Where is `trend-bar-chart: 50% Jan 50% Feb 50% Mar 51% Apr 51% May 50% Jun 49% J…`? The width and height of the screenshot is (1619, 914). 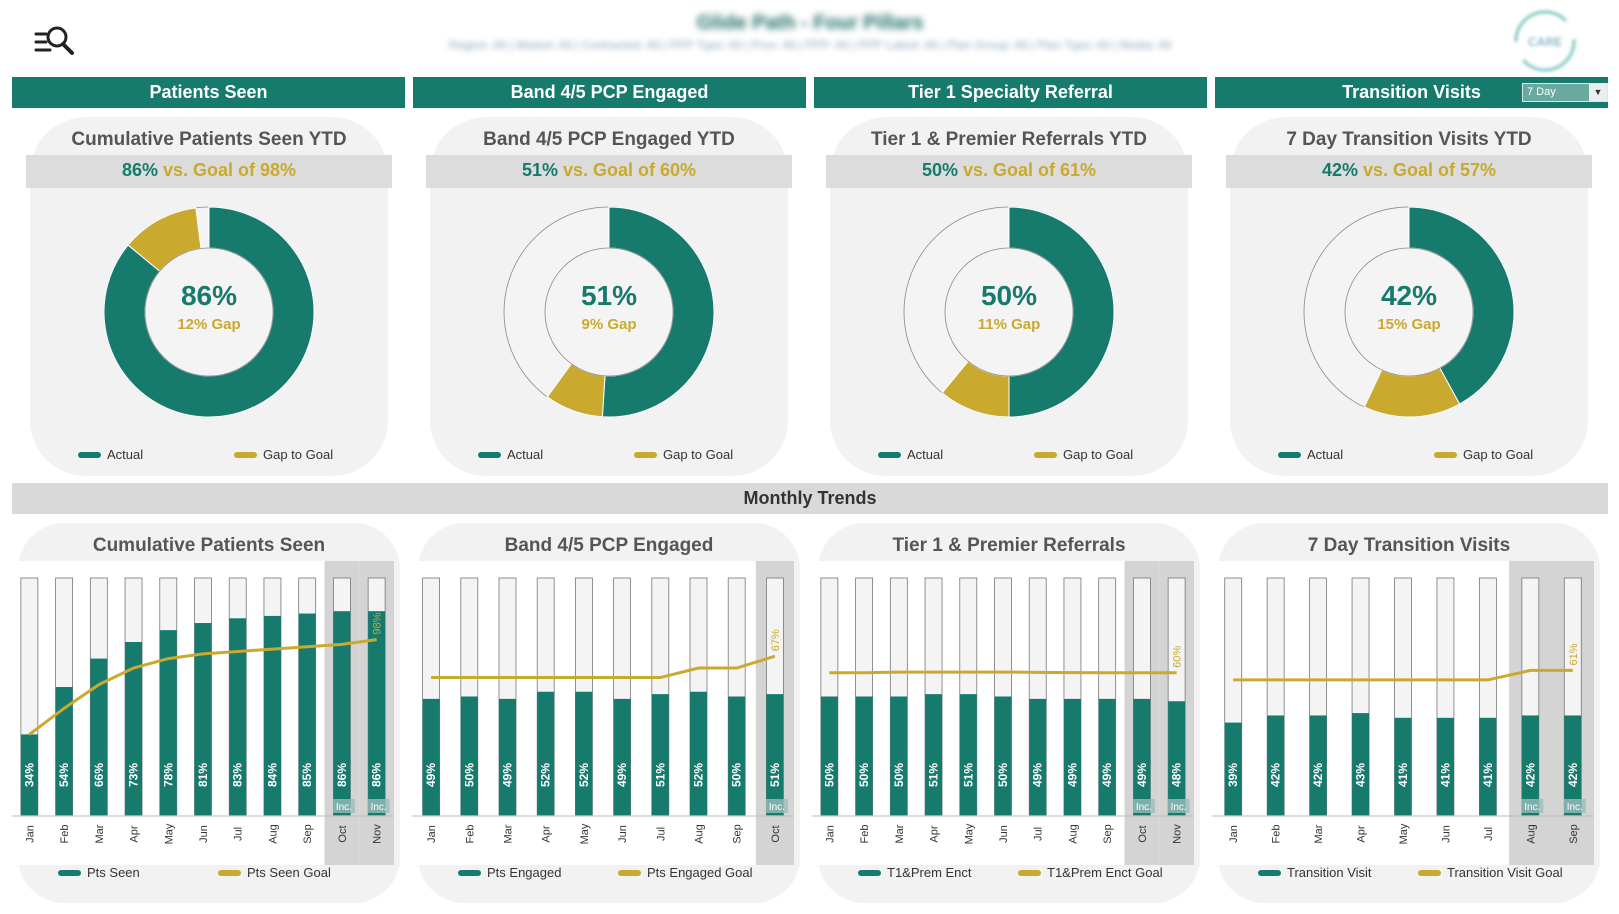
trend-bar-chart: 50% Jan 50% Feb 50% Mar 51% Apr 51% May 50% Jun 49% J… is located at coordinates (1003, 720).